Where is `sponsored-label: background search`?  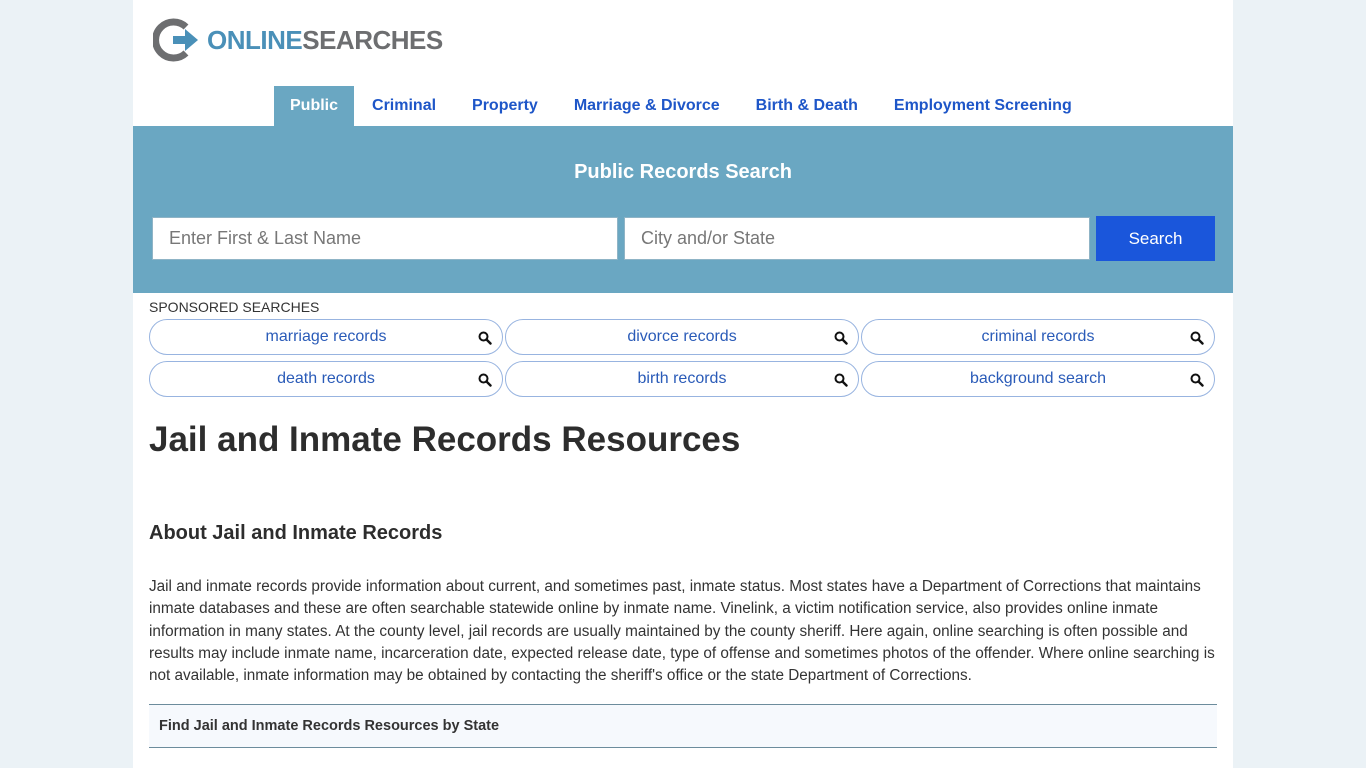
sponsored-label: background search is located at coordinates (1038, 378).